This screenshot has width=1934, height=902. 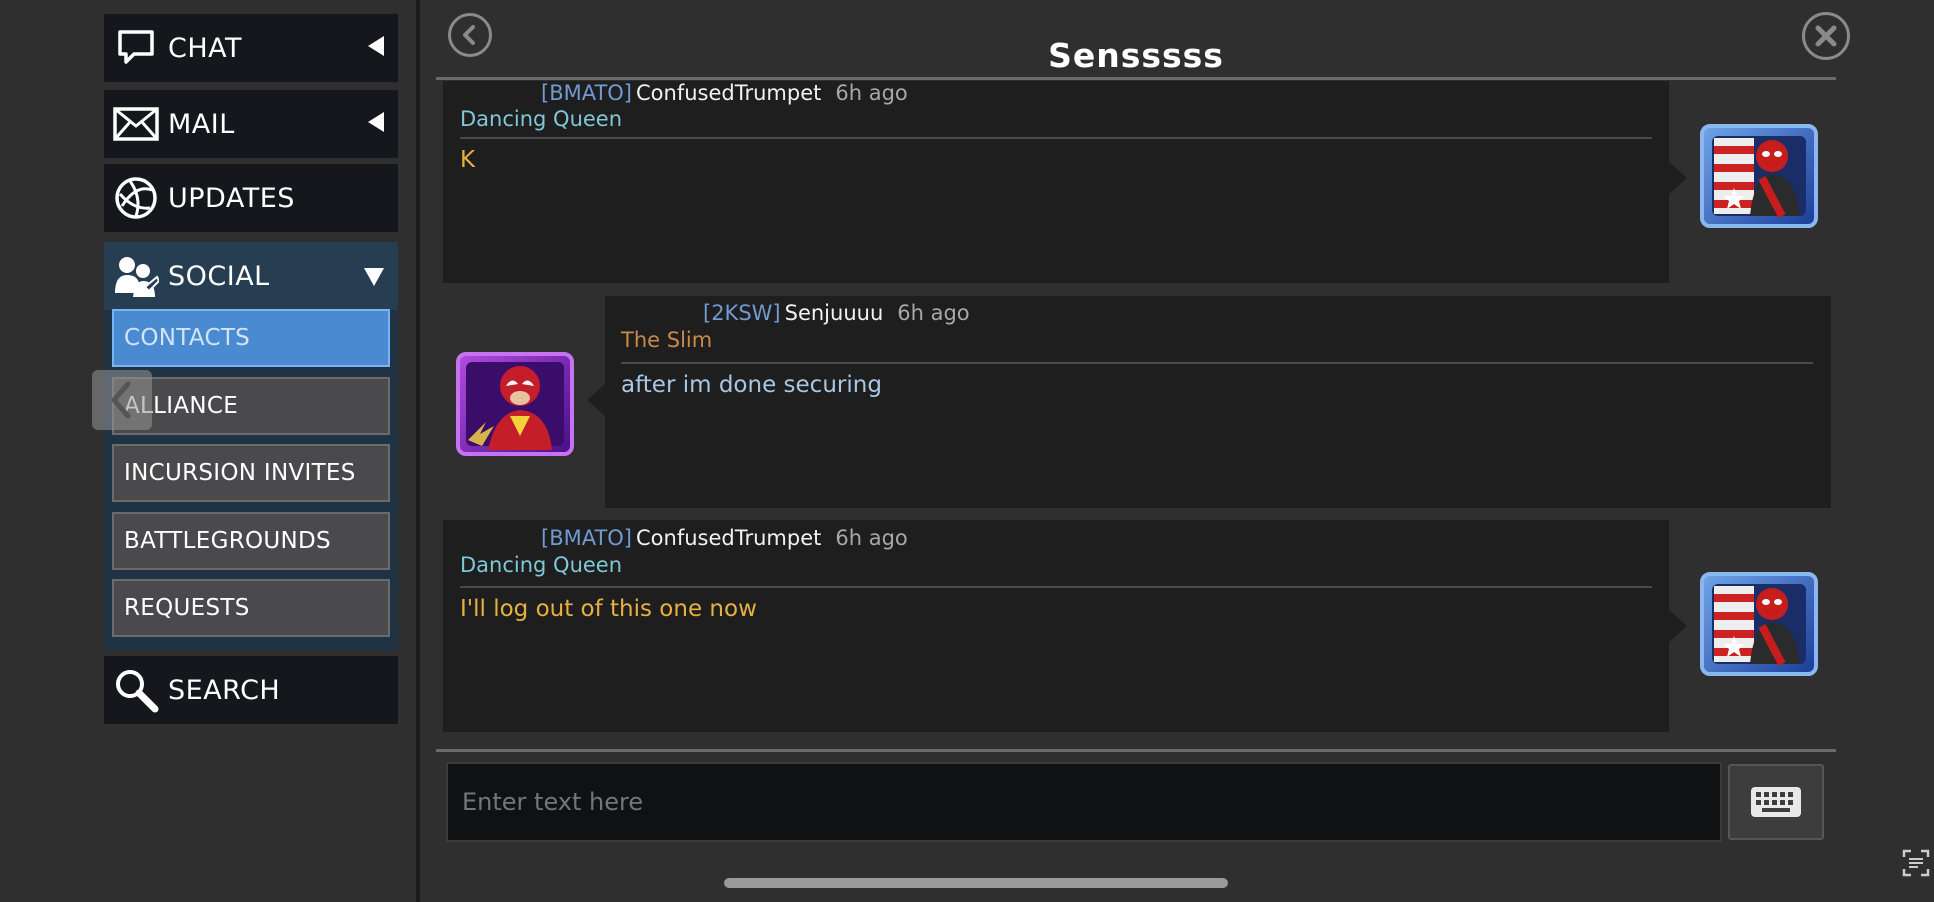 I want to click on globe-icon, so click(x=136, y=198).